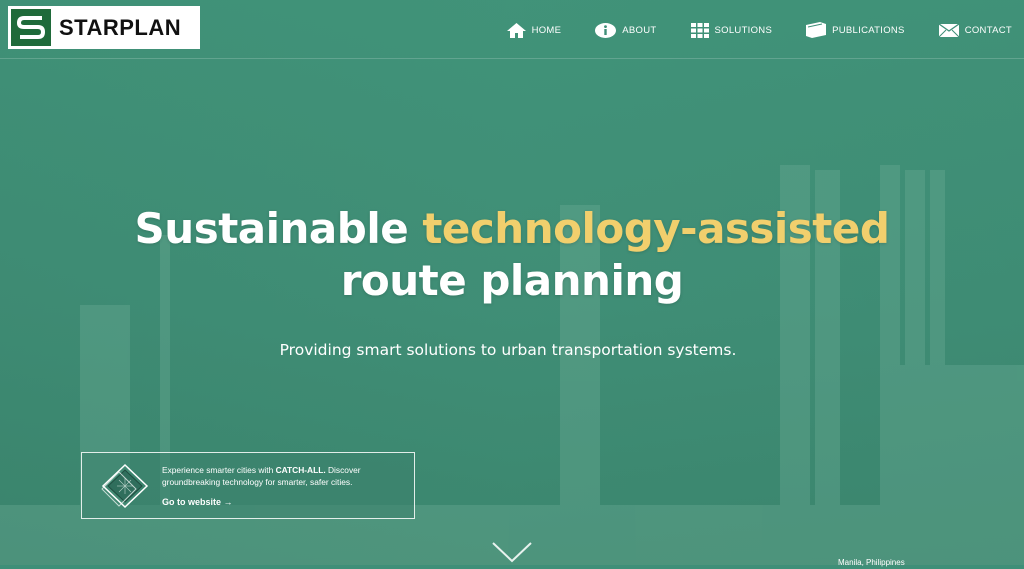 The image size is (1024, 569). I want to click on folder-icon, so click(816, 30).